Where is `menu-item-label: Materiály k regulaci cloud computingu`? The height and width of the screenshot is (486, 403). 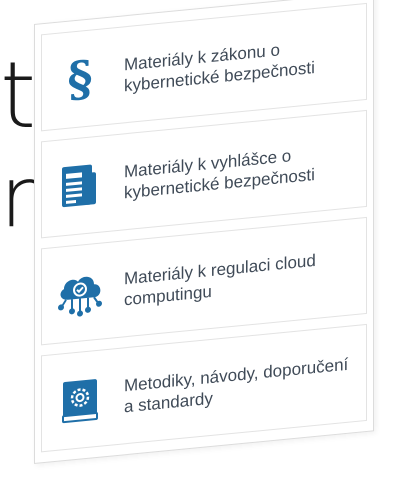 menu-item-label: Materiály k regulaci cloud computingu is located at coordinates (220, 279).